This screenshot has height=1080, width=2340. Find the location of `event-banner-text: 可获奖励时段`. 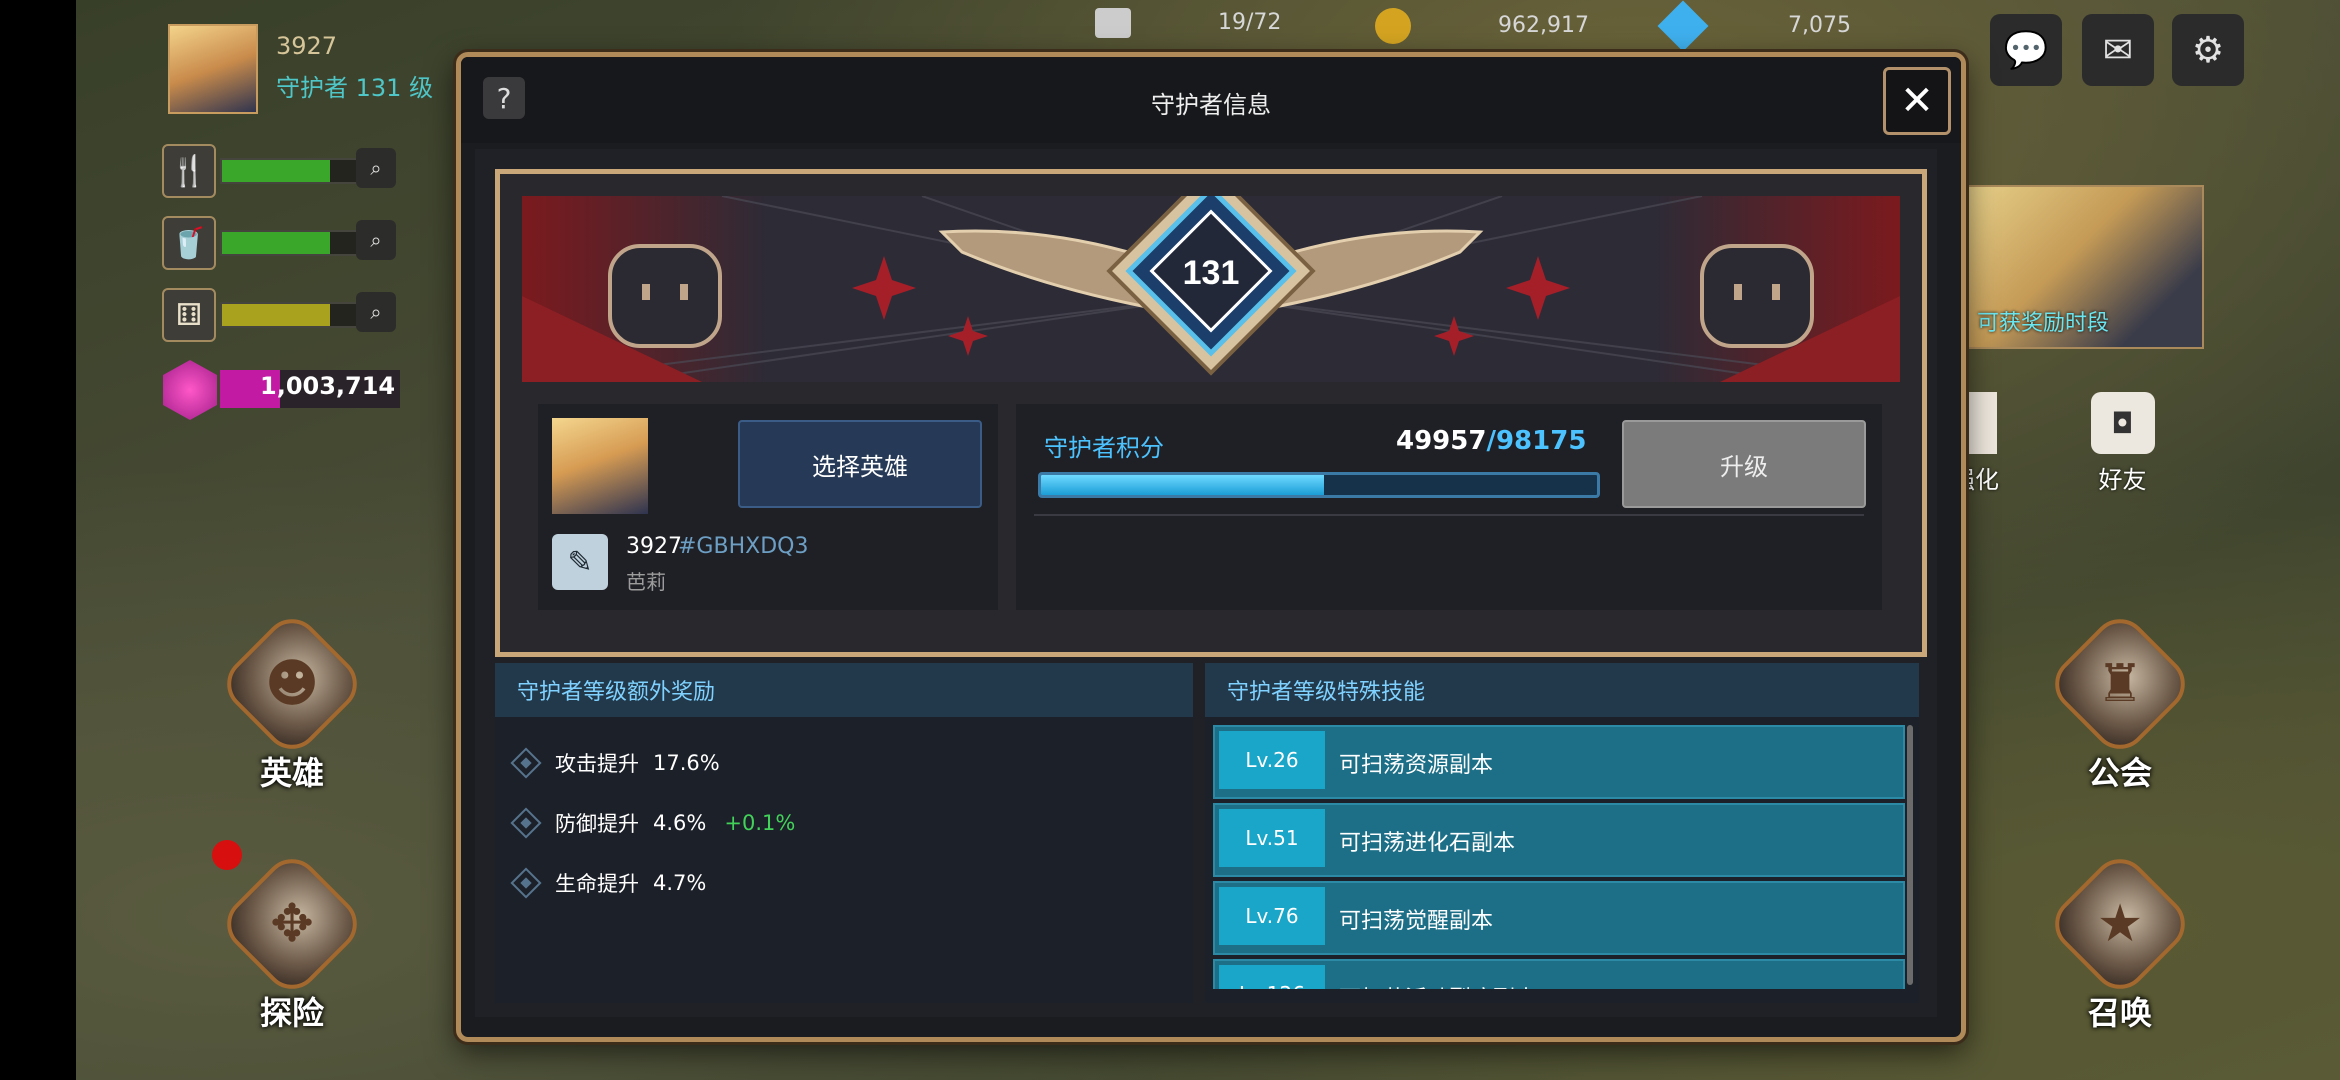

event-banner-text: 可获奖励时段 is located at coordinates (2043, 323).